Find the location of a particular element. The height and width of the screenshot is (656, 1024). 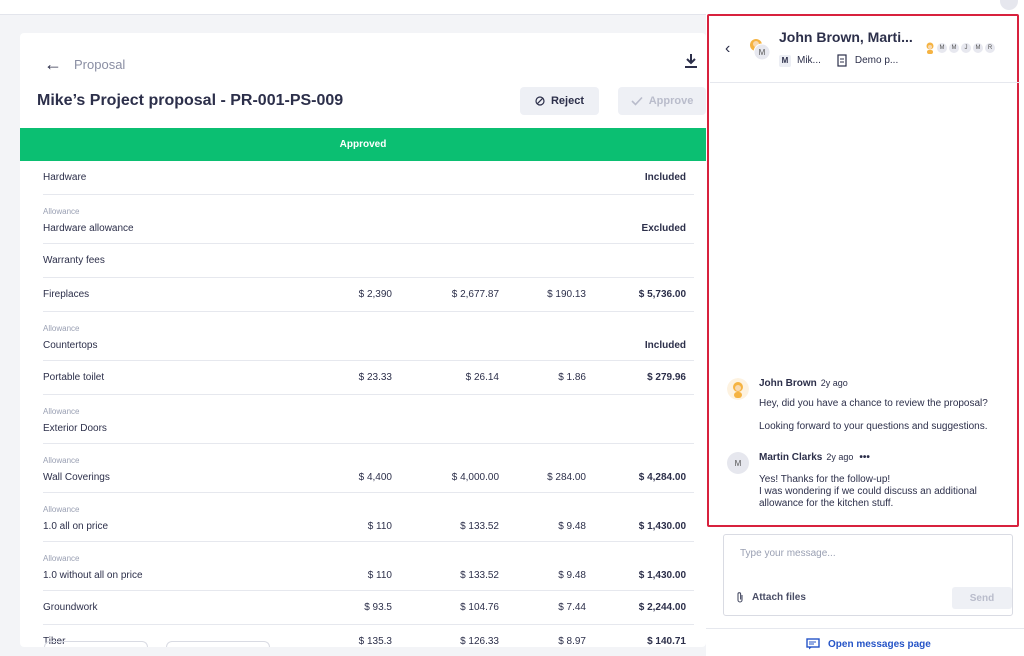

approve-button: Approve is located at coordinates (662, 101).